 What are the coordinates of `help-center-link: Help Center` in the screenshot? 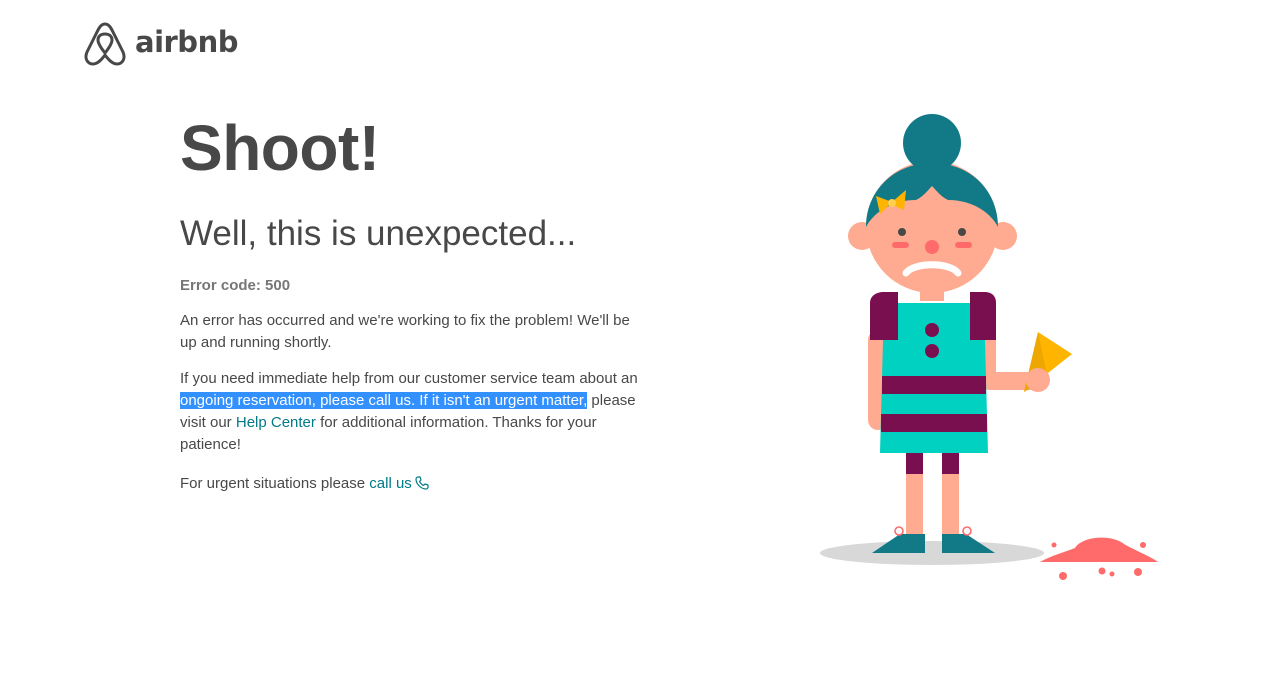 It's located at (276, 422).